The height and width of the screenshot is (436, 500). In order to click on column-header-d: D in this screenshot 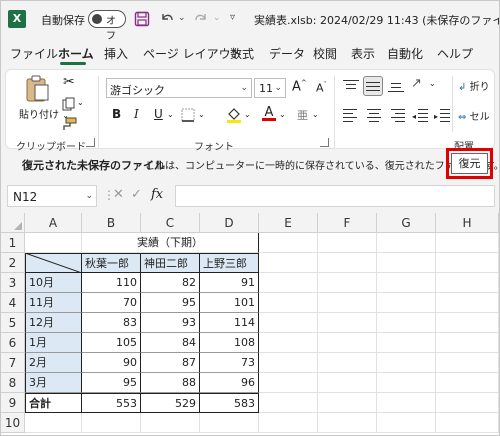, I will do `click(229, 223)`.